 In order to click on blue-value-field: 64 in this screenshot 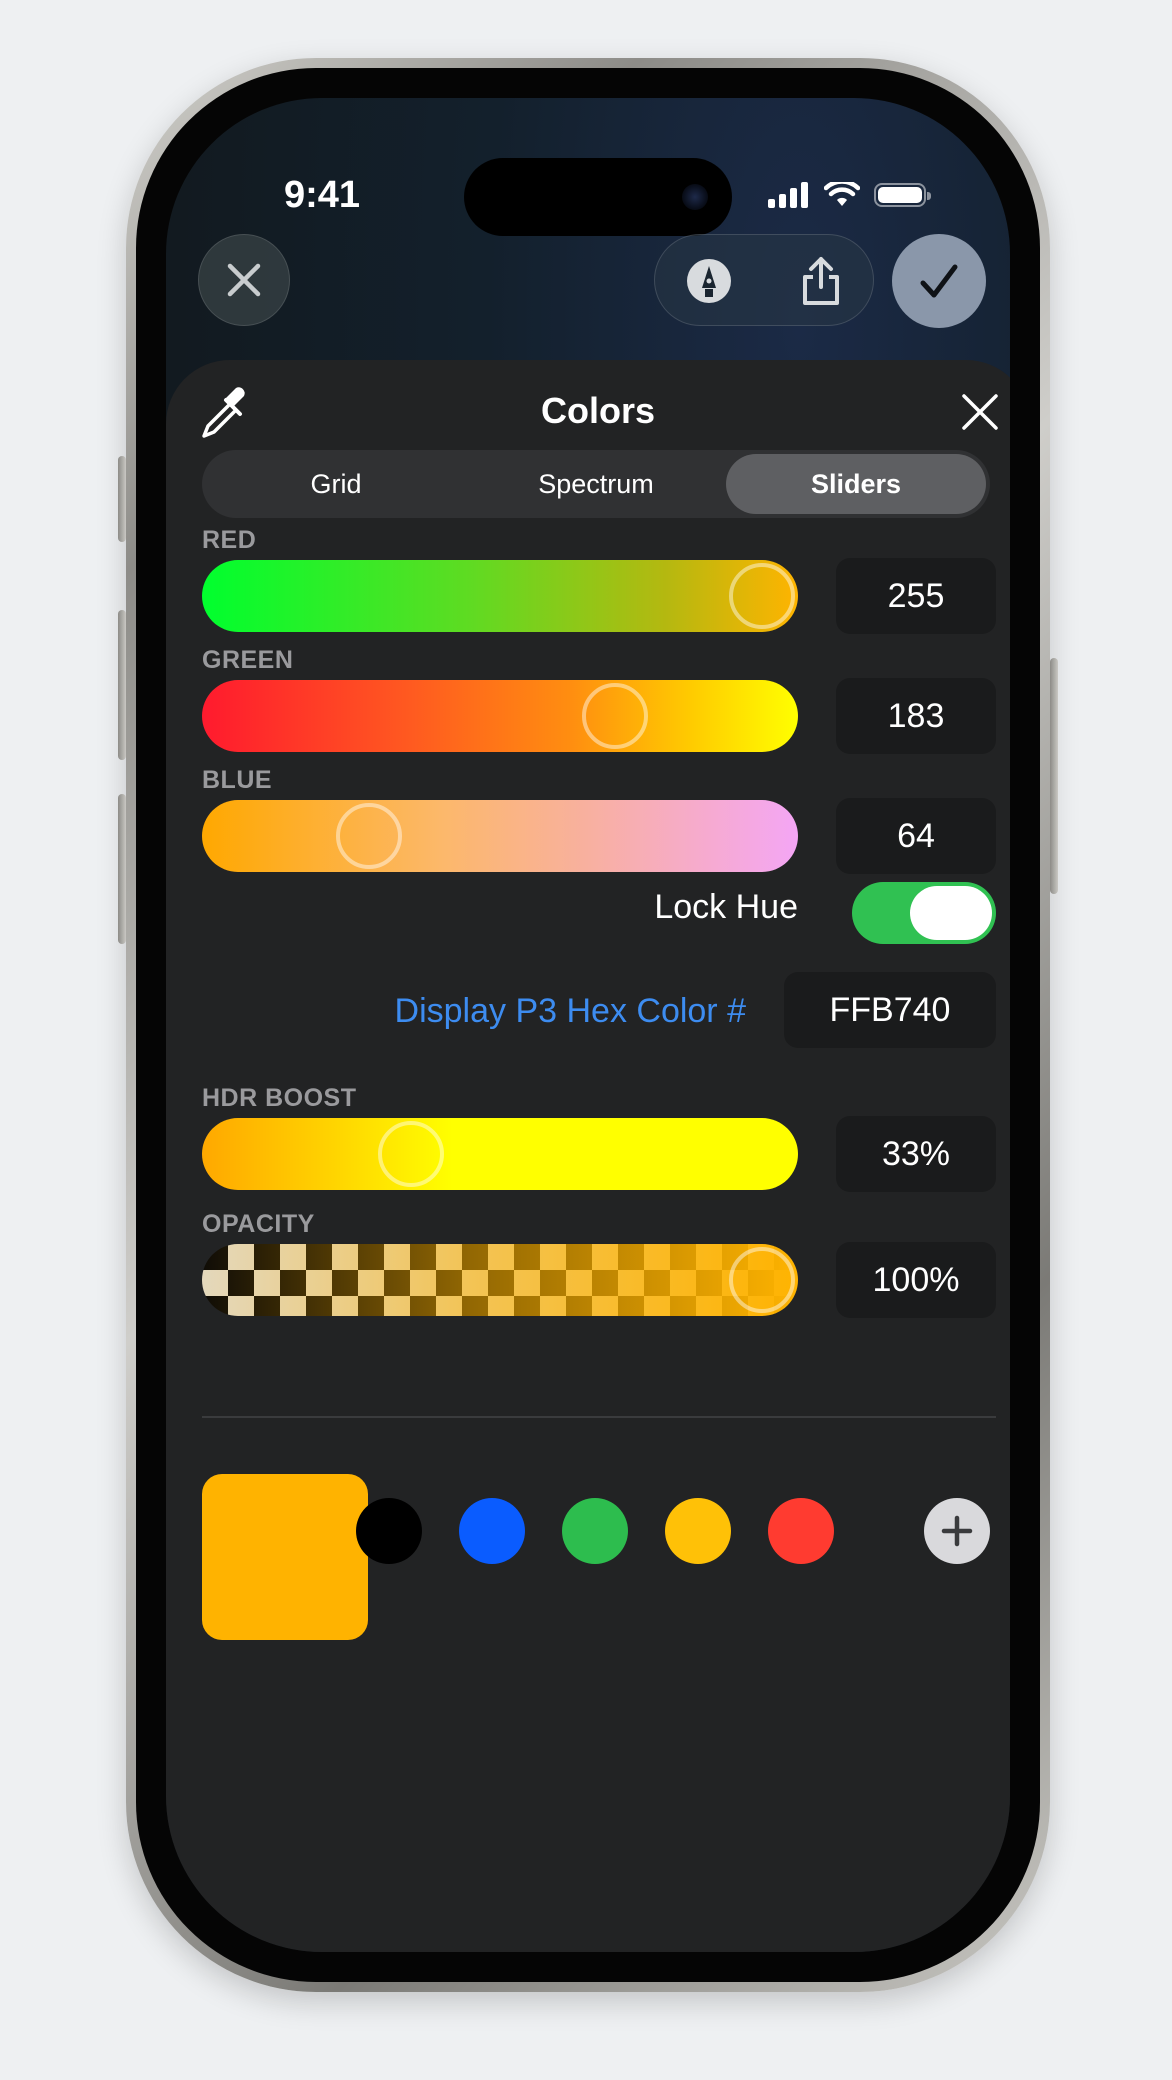, I will do `click(916, 836)`.